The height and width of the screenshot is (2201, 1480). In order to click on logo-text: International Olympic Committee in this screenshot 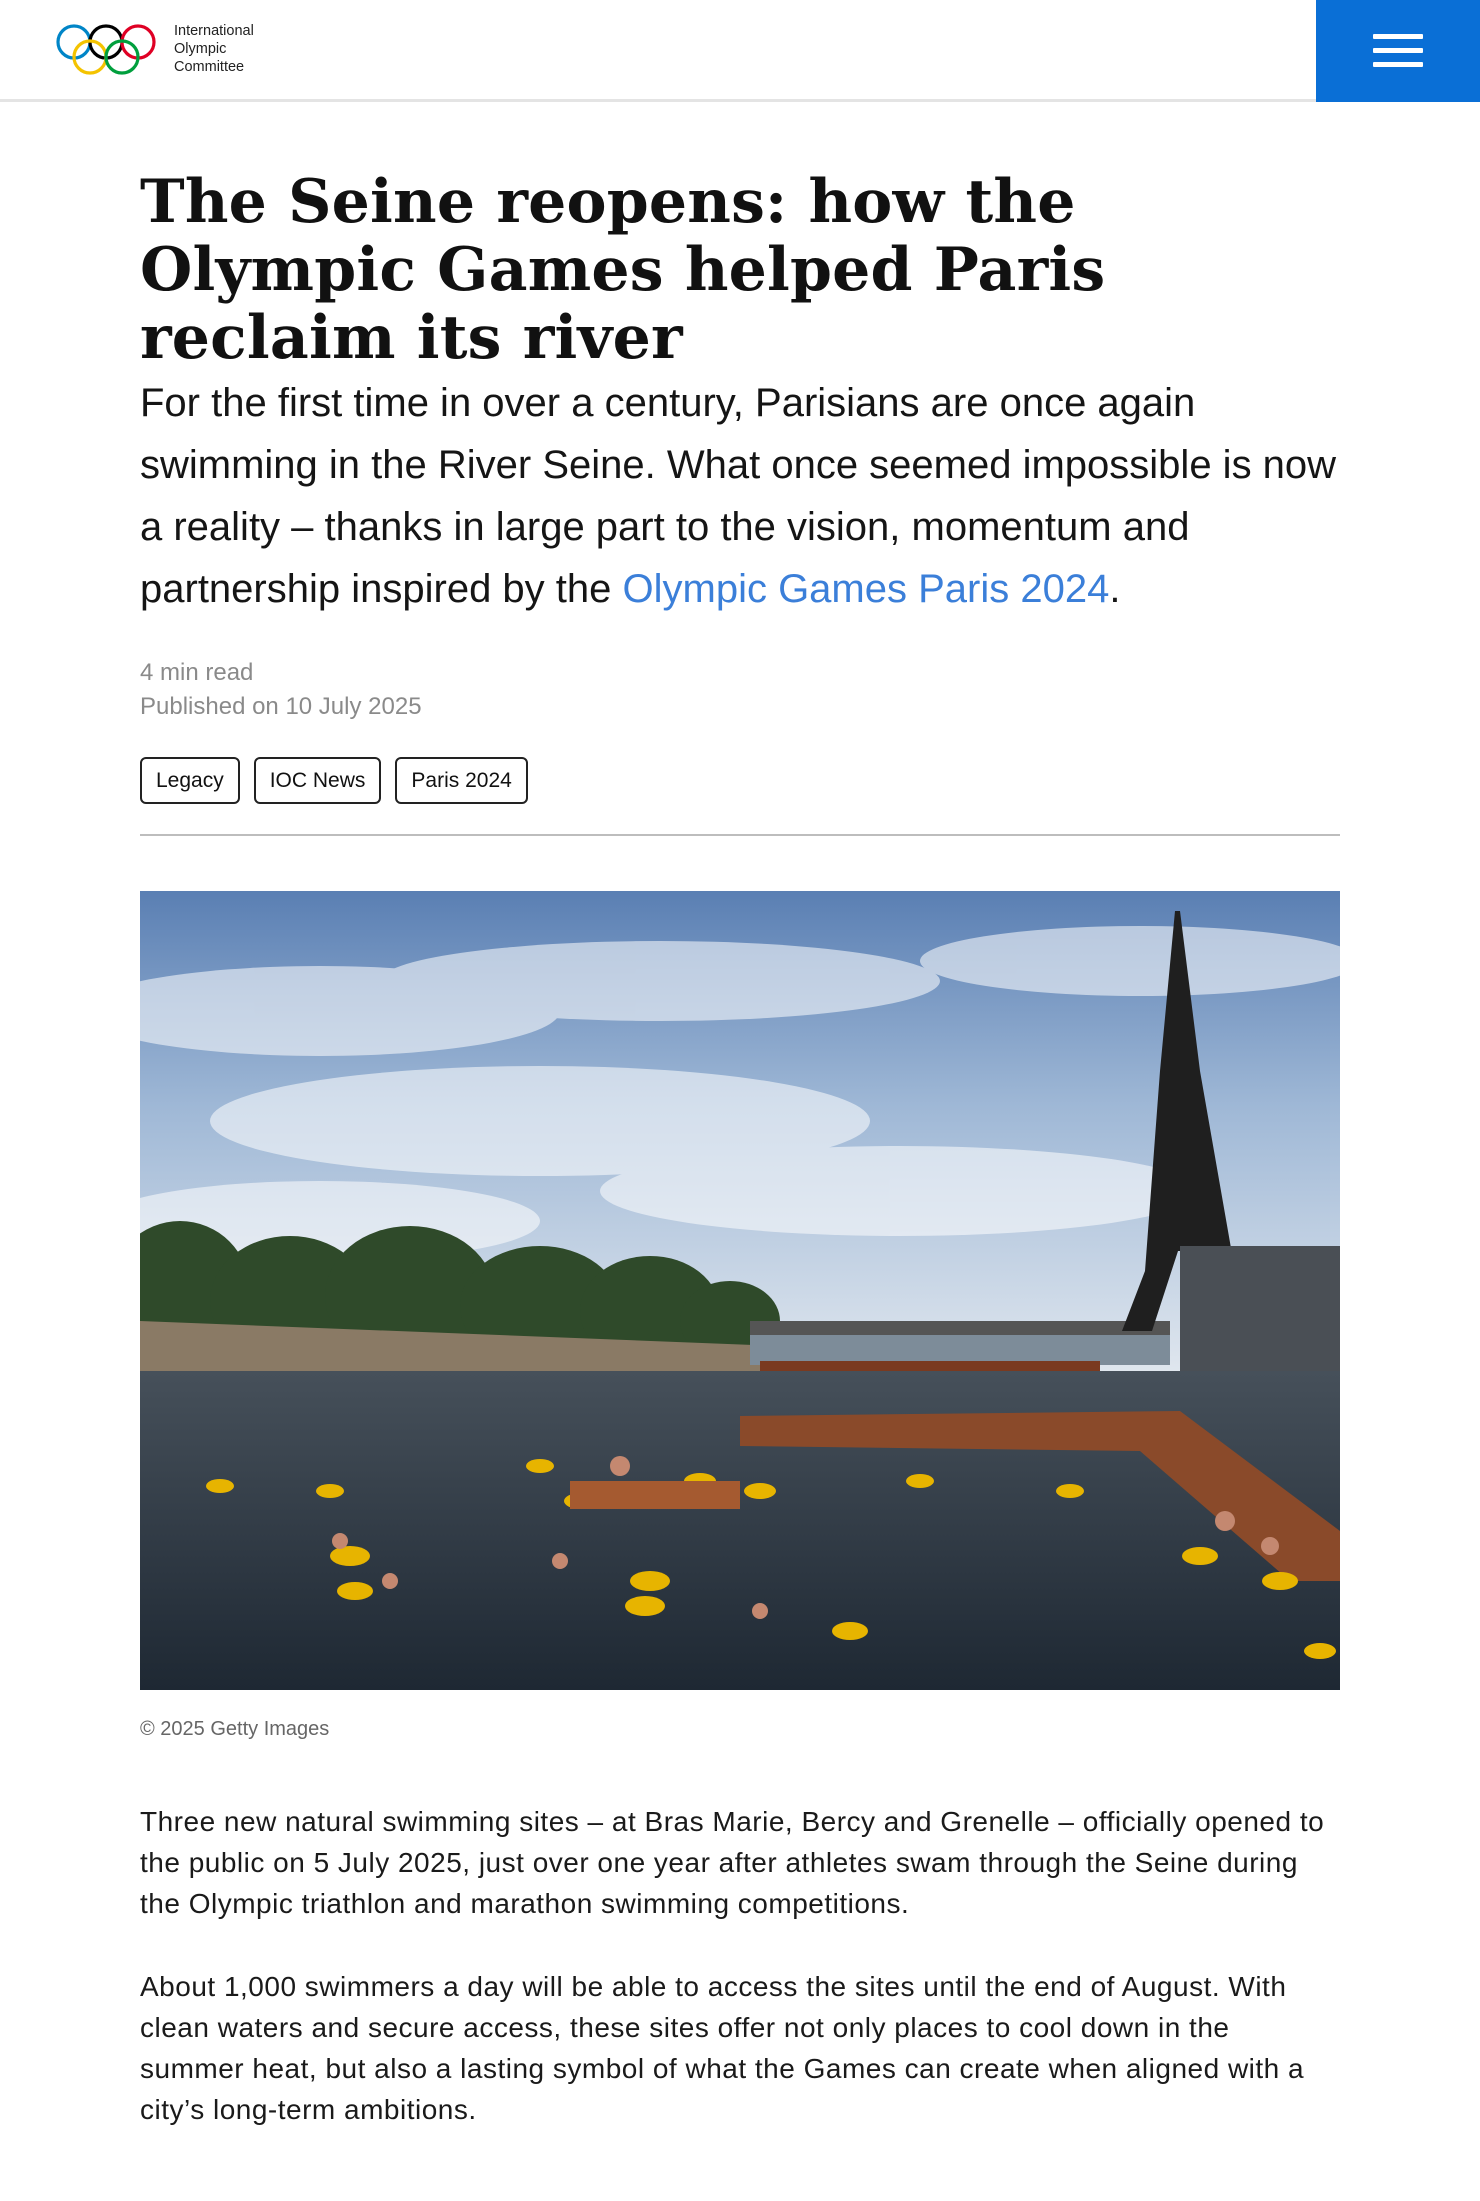, I will do `click(214, 49)`.